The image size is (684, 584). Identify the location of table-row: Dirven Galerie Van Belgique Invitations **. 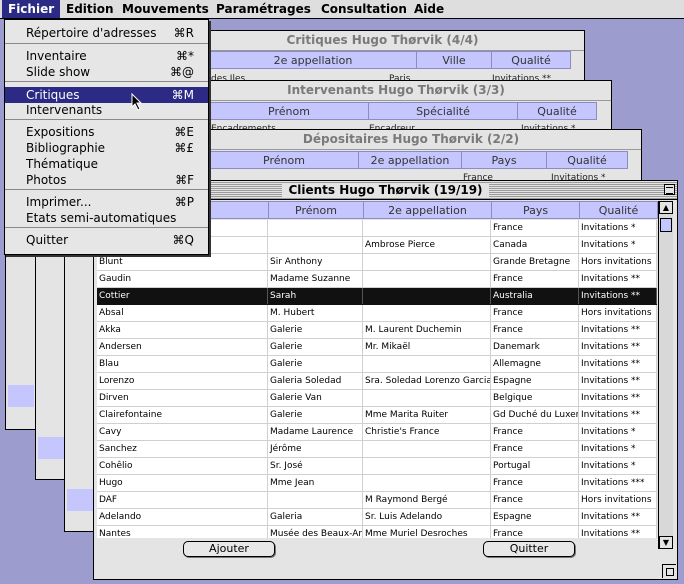
(377, 398).